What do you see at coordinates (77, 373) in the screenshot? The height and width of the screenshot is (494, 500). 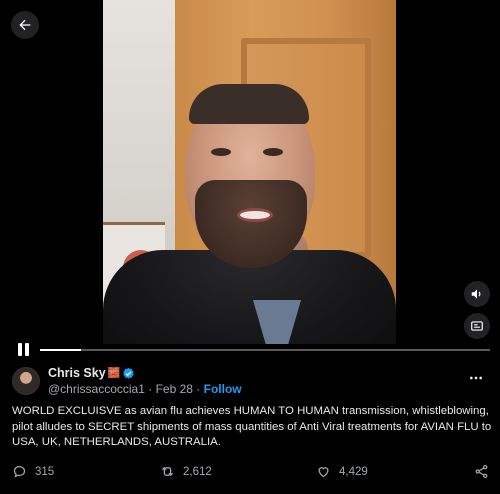 I see `author-name: Chris Sky` at bounding box center [77, 373].